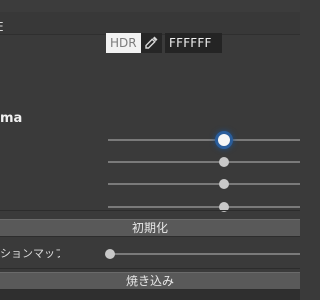 This screenshot has width=320, height=300. What do you see at coordinates (205, 254) in the screenshot?
I see `tonemap-slider-track` at bounding box center [205, 254].